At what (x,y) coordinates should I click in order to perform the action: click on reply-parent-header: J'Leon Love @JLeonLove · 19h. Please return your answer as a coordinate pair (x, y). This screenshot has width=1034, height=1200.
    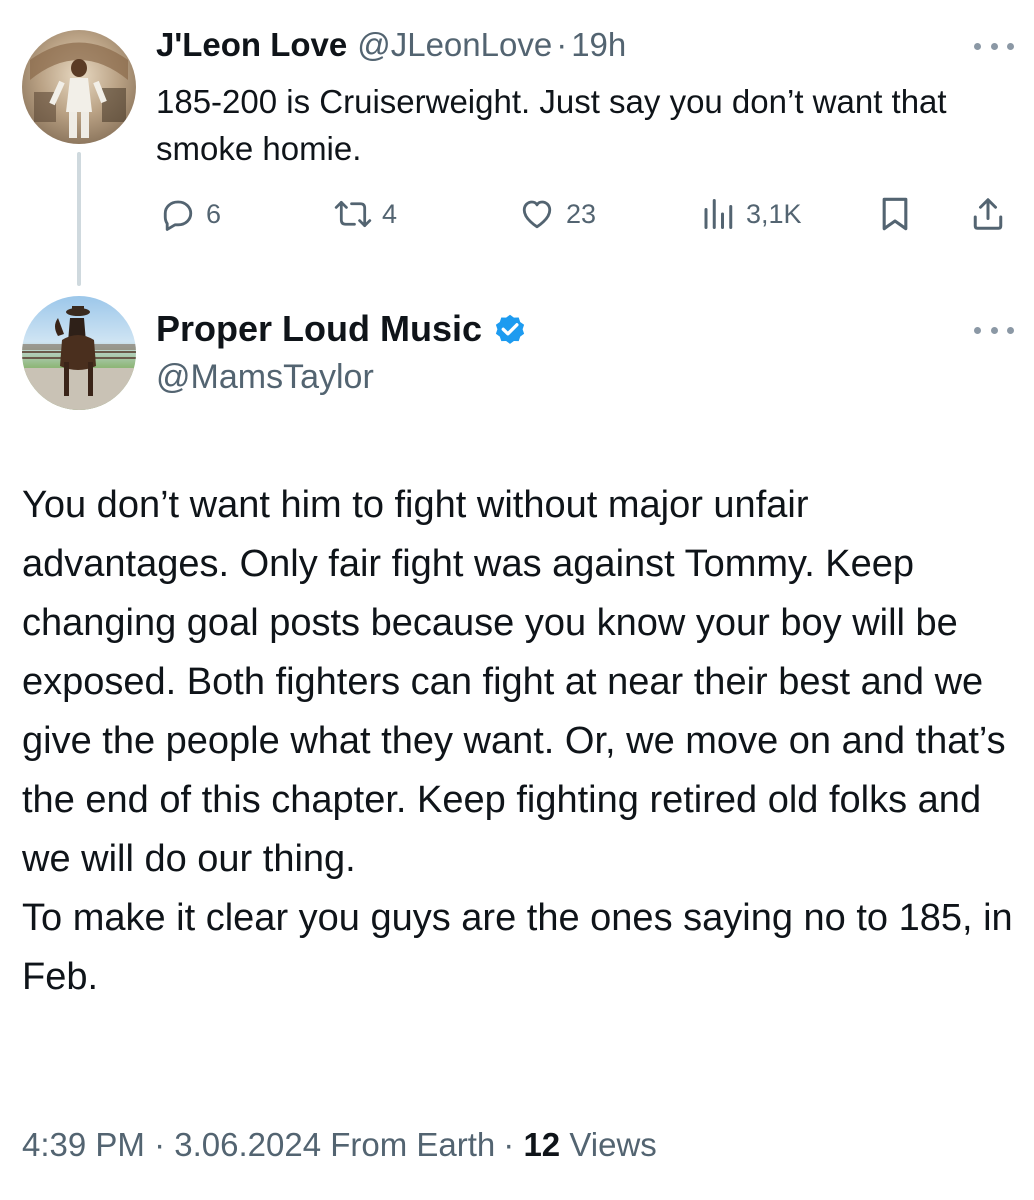
    Looking at the image, I should click on (391, 48).